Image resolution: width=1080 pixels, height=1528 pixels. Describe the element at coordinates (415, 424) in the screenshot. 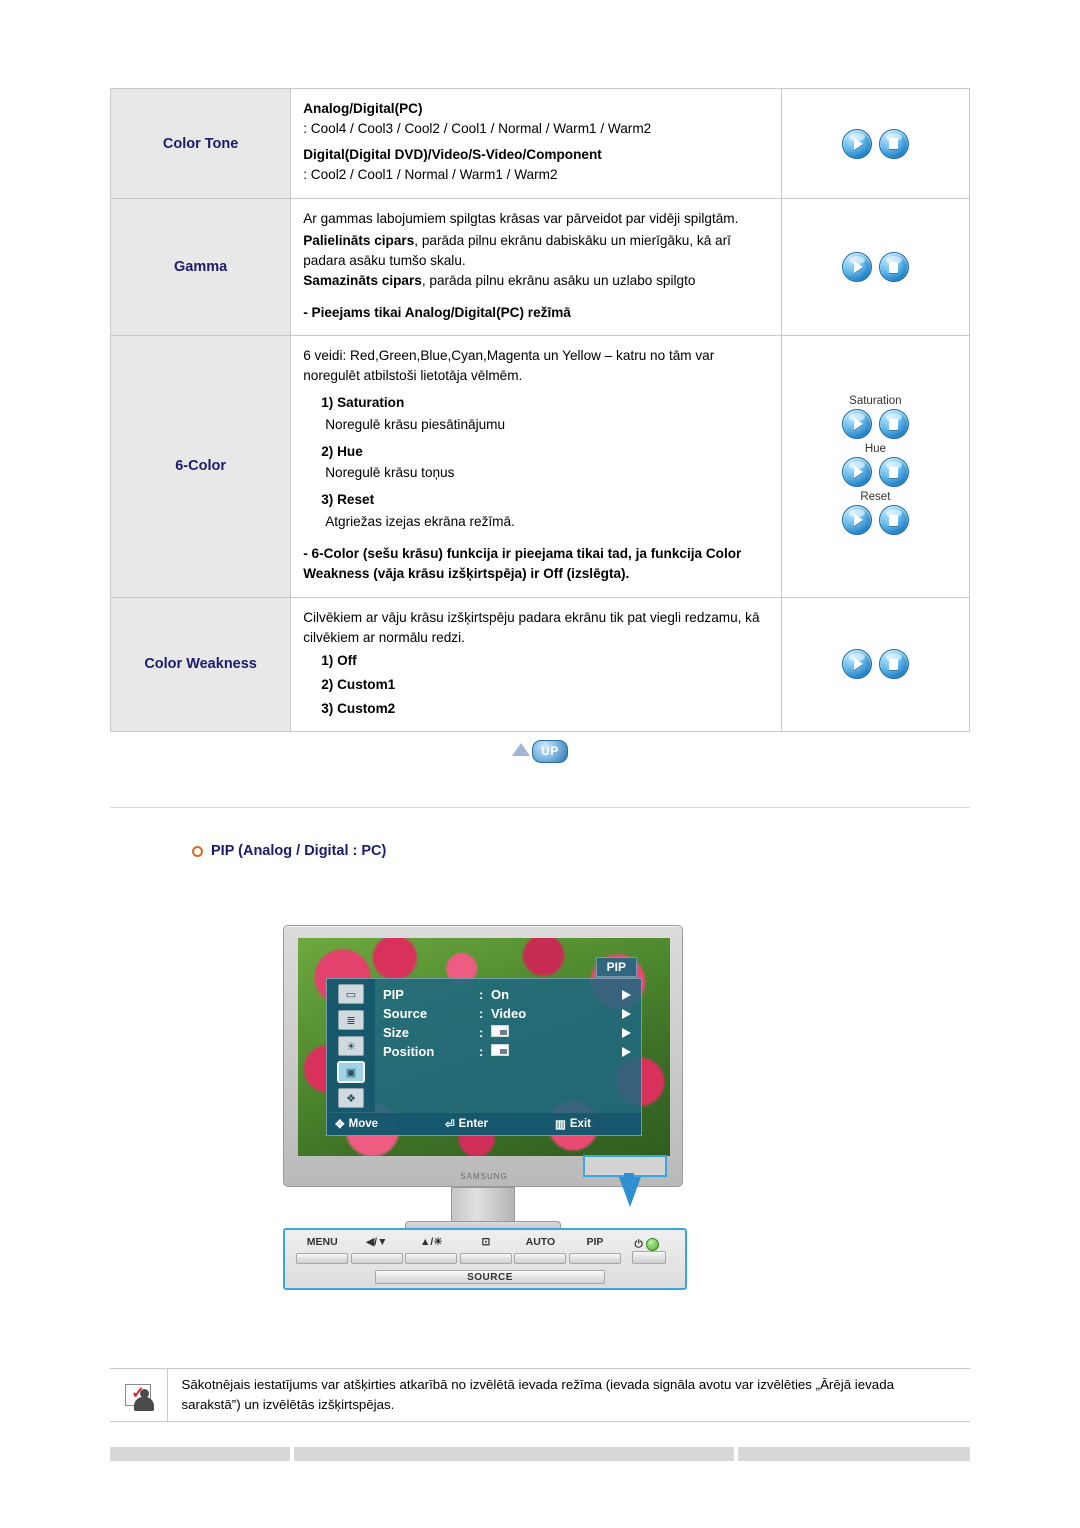

I see `six-color-desc-saturation: Noregulē krāsu piesātinājumu` at that location.